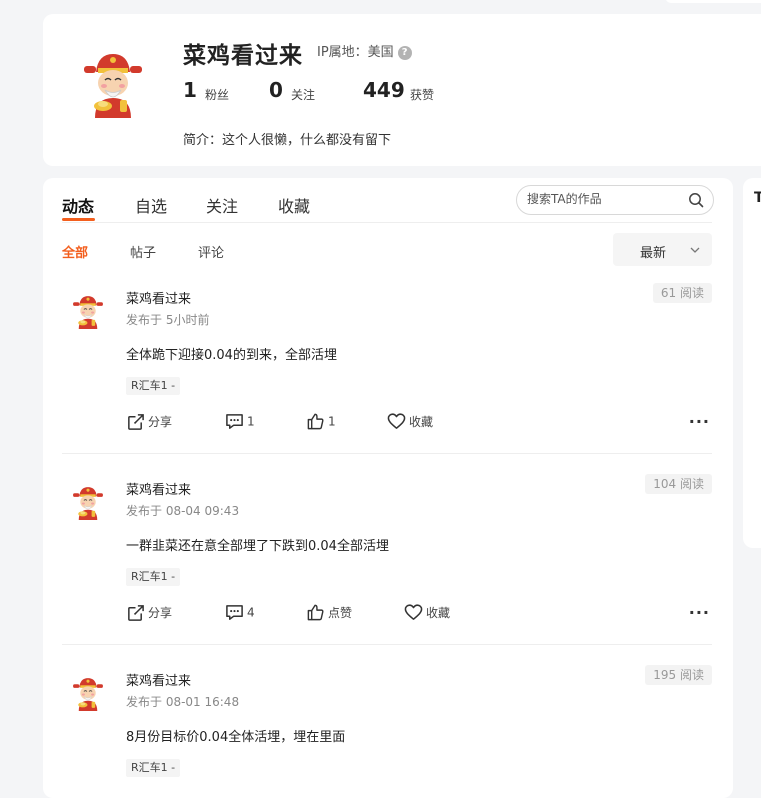  What do you see at coordinates (384, 90) in the screenshot?
I see `likes-received-count: 449` at bounding box center [384, 90].